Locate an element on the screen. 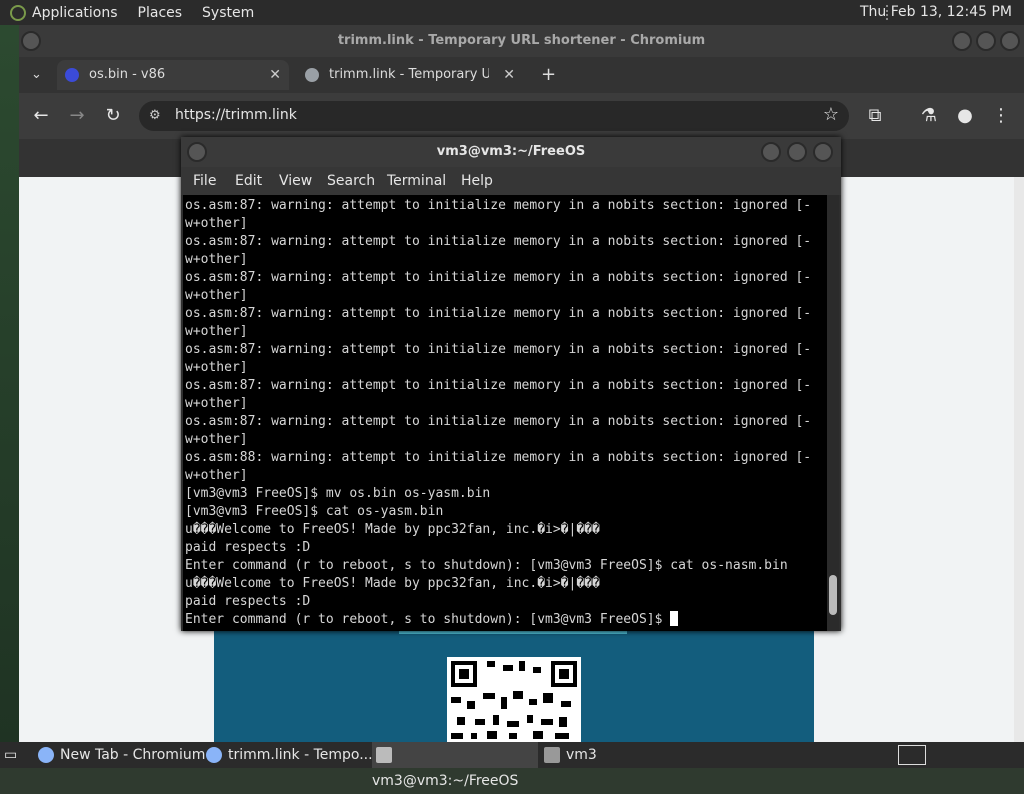  terminal-scrollbar is located at coordinates (833, 413).